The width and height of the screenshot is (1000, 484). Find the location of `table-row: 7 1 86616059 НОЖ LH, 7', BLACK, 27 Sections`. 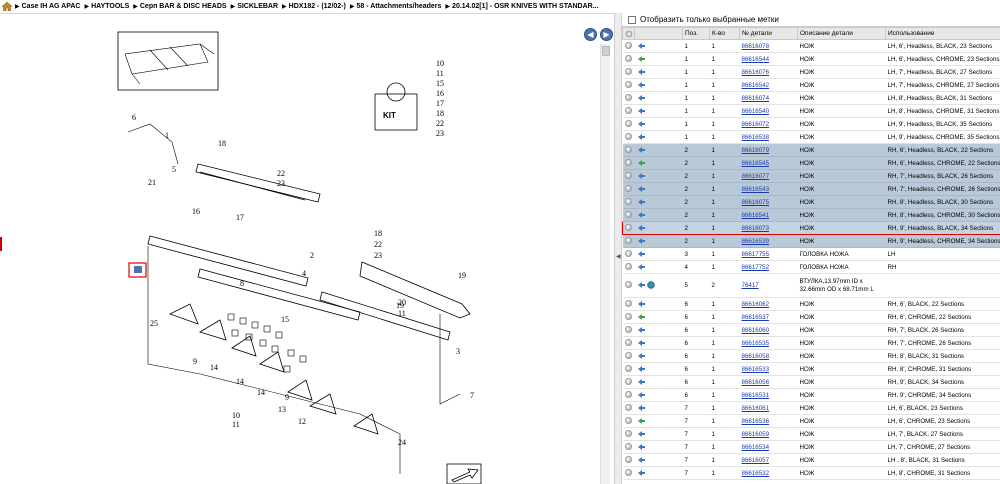

table-row: 7 1 86616059 НОЖ LH, 7', BLACK, 27 Sections is located at coordinates (811, 434).